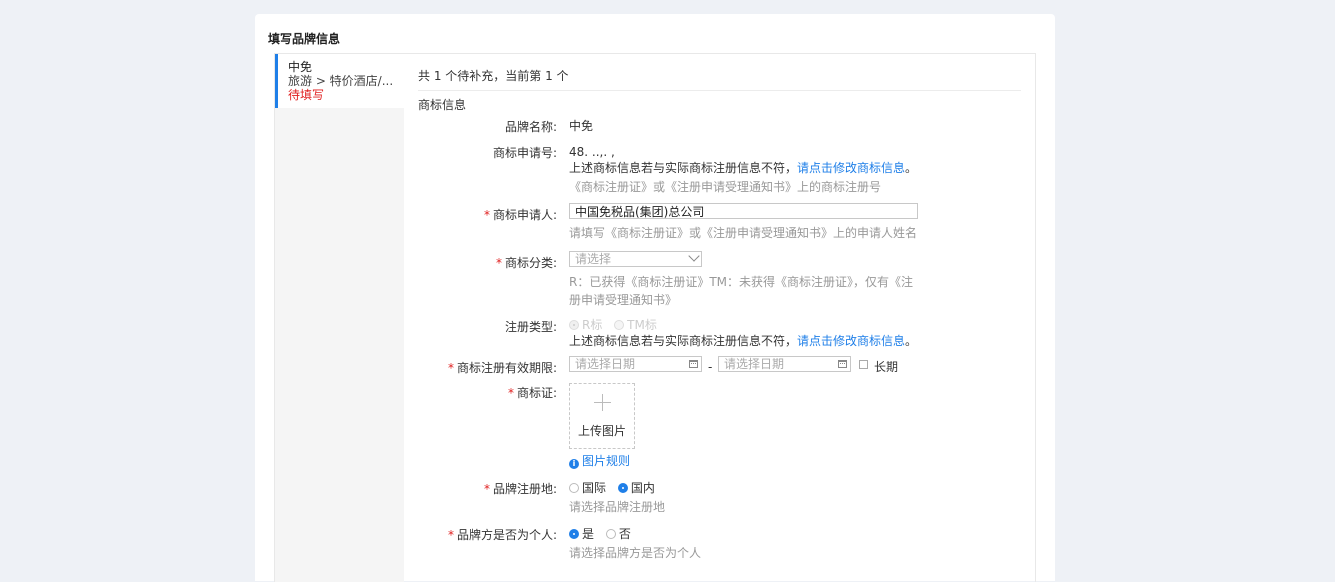 The image size is (1335, 582). What do you see at coordinates (743, 341) in the screenshot?
I see `reg-type-notice: 上述商标信息若与实际商标注册信息不符，请点击修改商标信息。` at bounding box center [743, 341].